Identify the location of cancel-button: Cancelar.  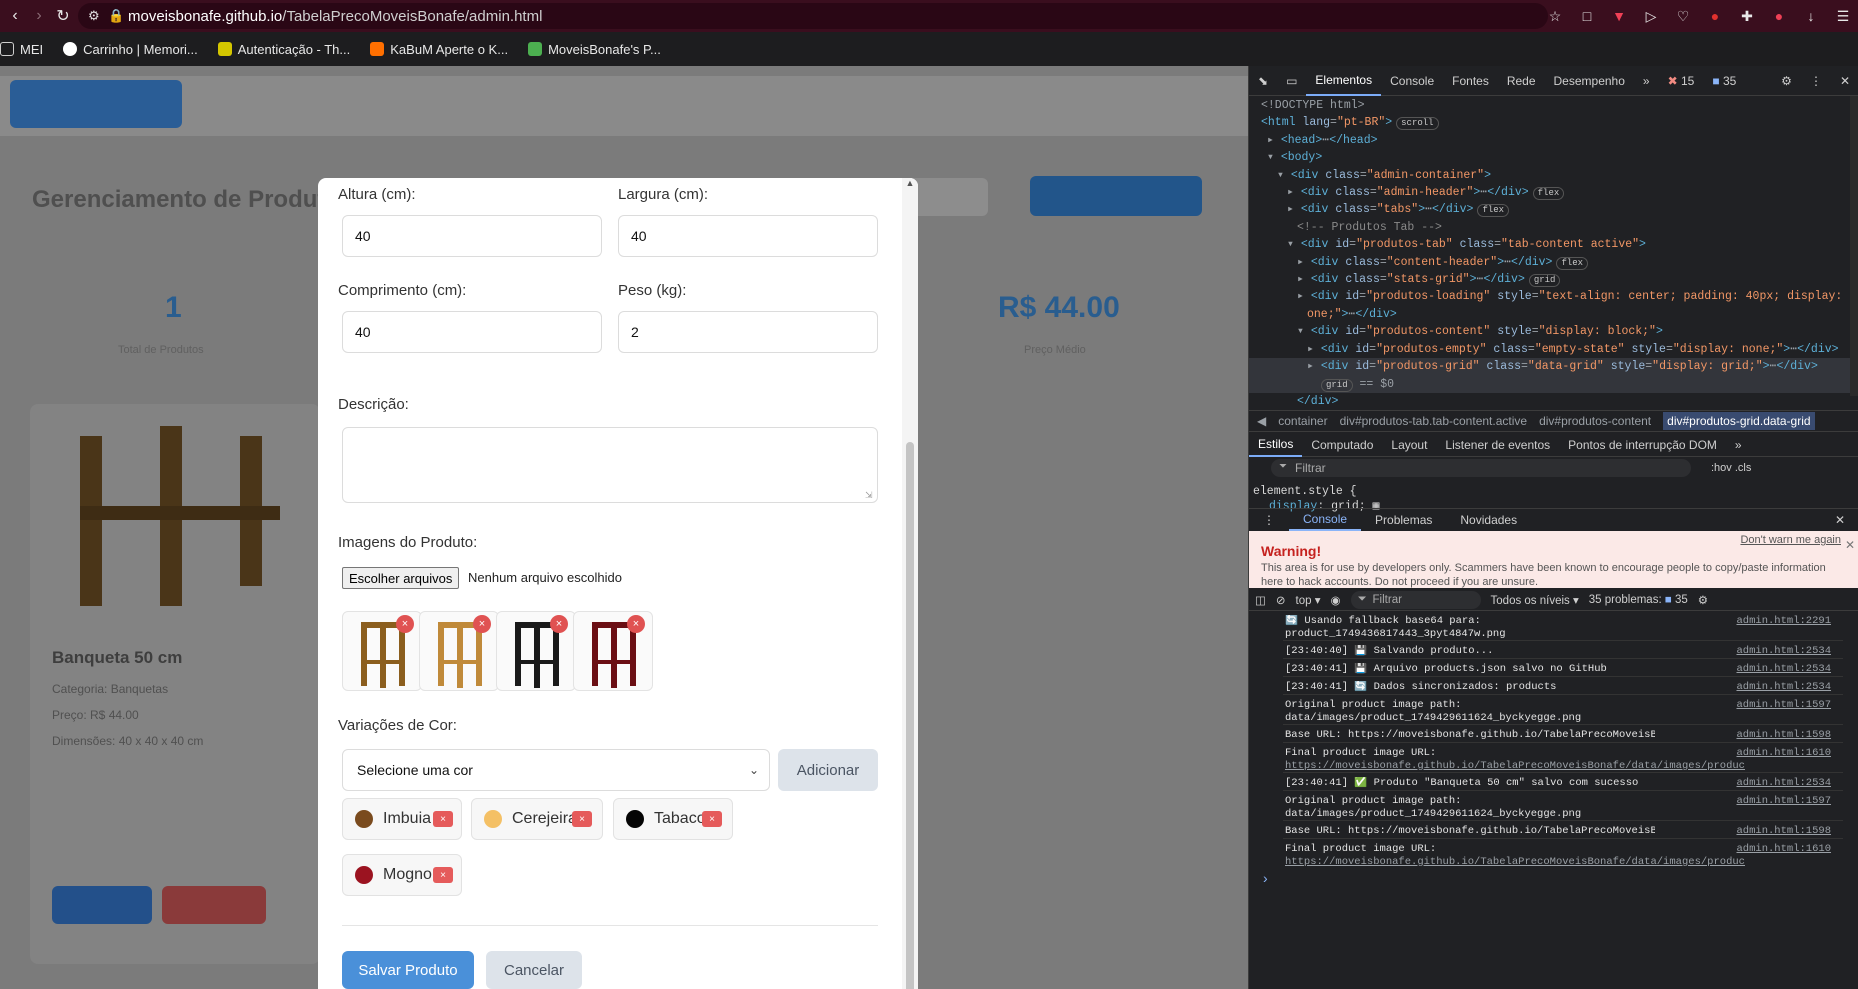
(534, 970).